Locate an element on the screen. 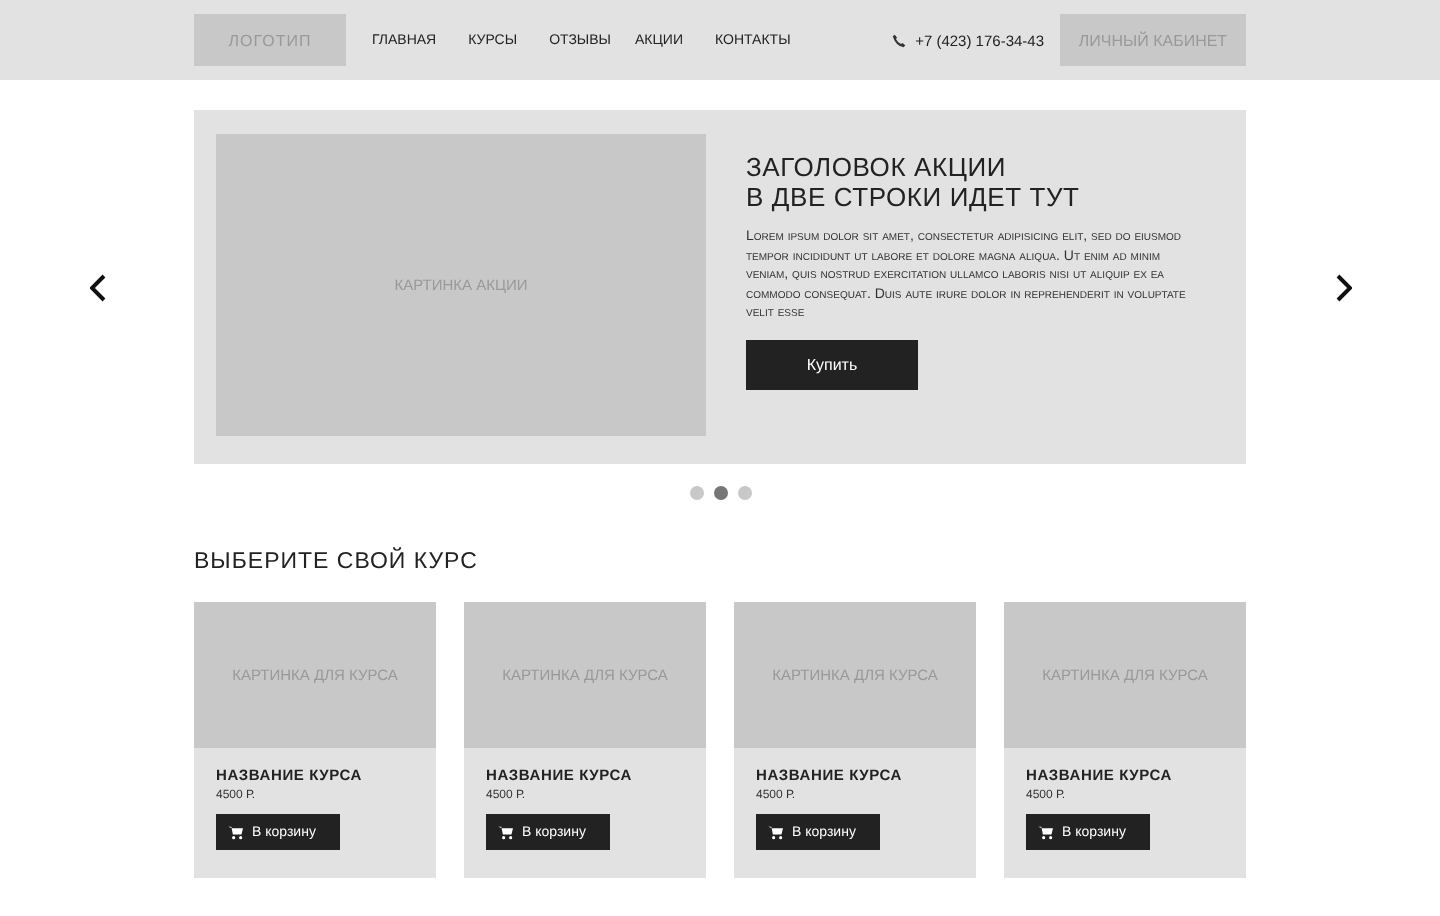  phone-icon is located at coordinates (898, 40).